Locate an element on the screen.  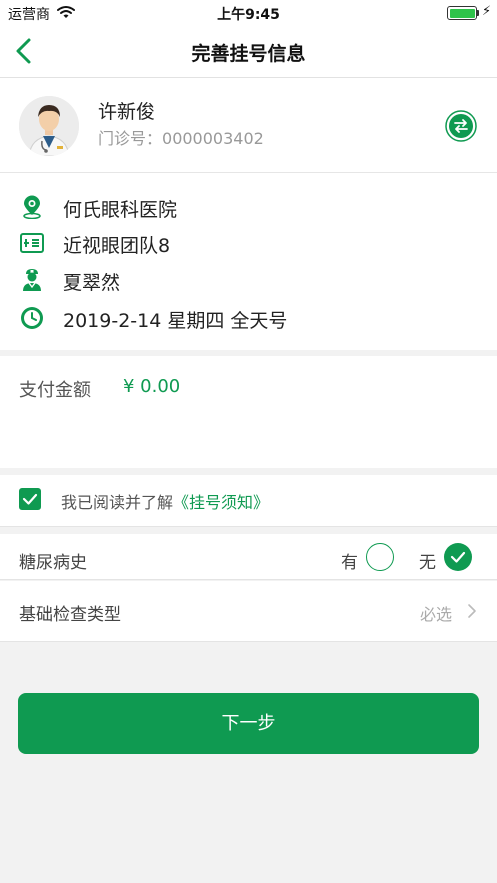
chevron-right-icon is located at coordinates (472, 611).